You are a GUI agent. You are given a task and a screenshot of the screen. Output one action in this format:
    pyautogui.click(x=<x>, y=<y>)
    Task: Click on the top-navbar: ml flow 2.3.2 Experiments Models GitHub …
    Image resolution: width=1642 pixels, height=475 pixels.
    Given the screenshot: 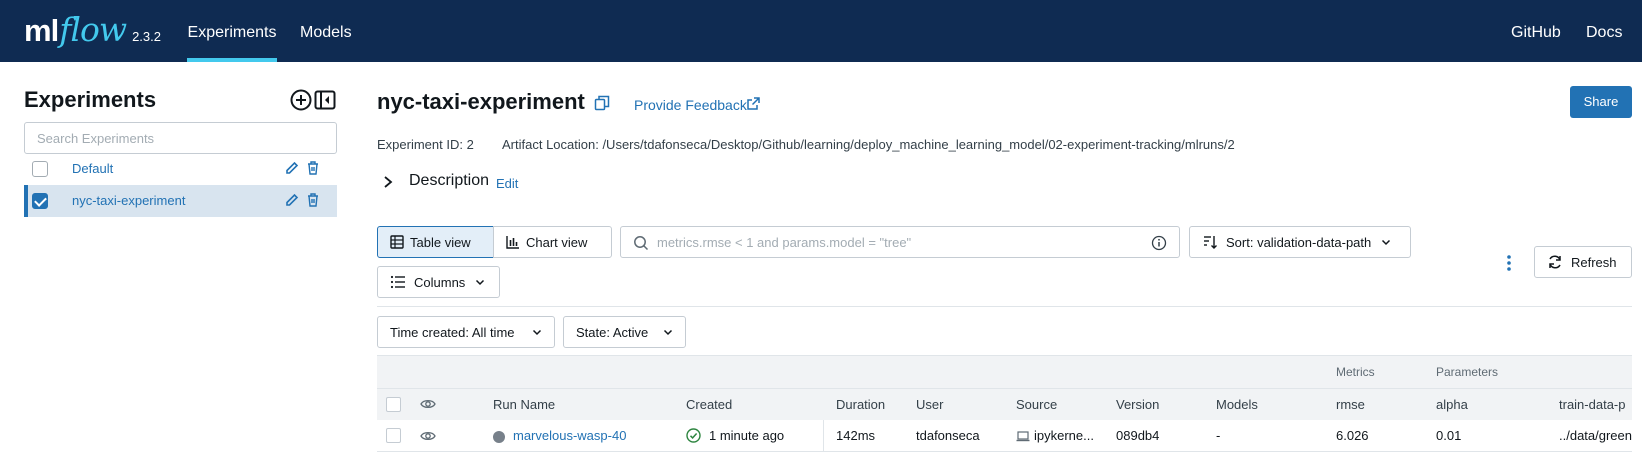 What is the action you would take?
    pyautogui.click(x=821, y=31)
    